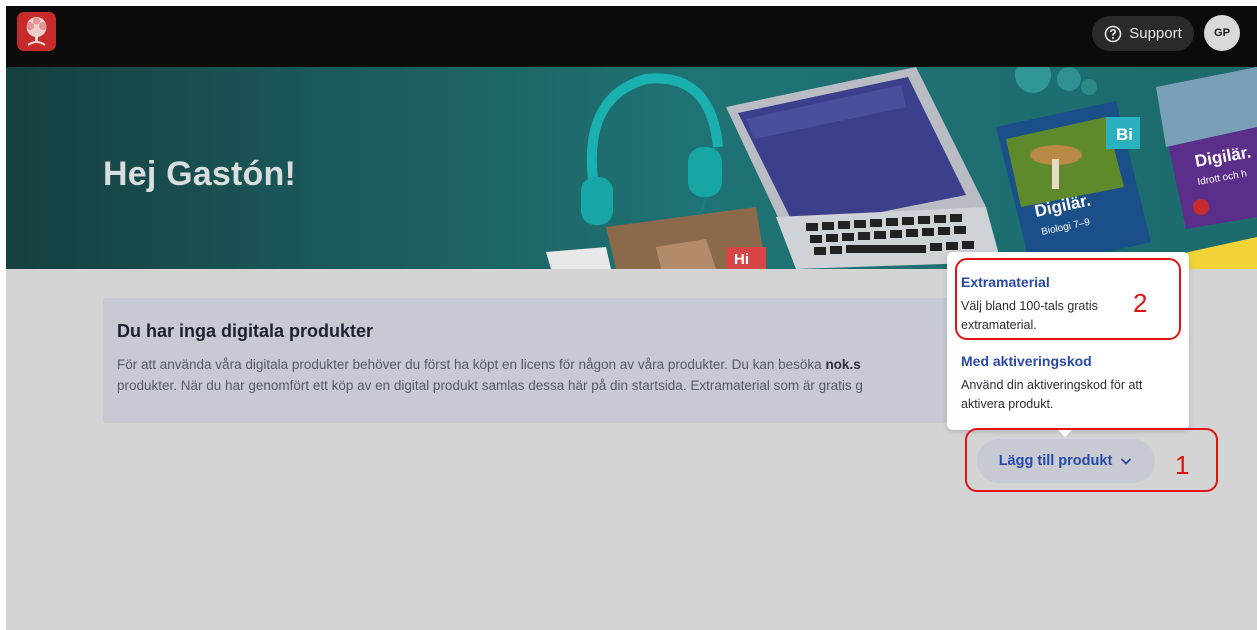 Image resolution: width=1257 pixels, height=630 pixels. I want to click on greeting-heading: Hej Gastón!, so click(200, 174).